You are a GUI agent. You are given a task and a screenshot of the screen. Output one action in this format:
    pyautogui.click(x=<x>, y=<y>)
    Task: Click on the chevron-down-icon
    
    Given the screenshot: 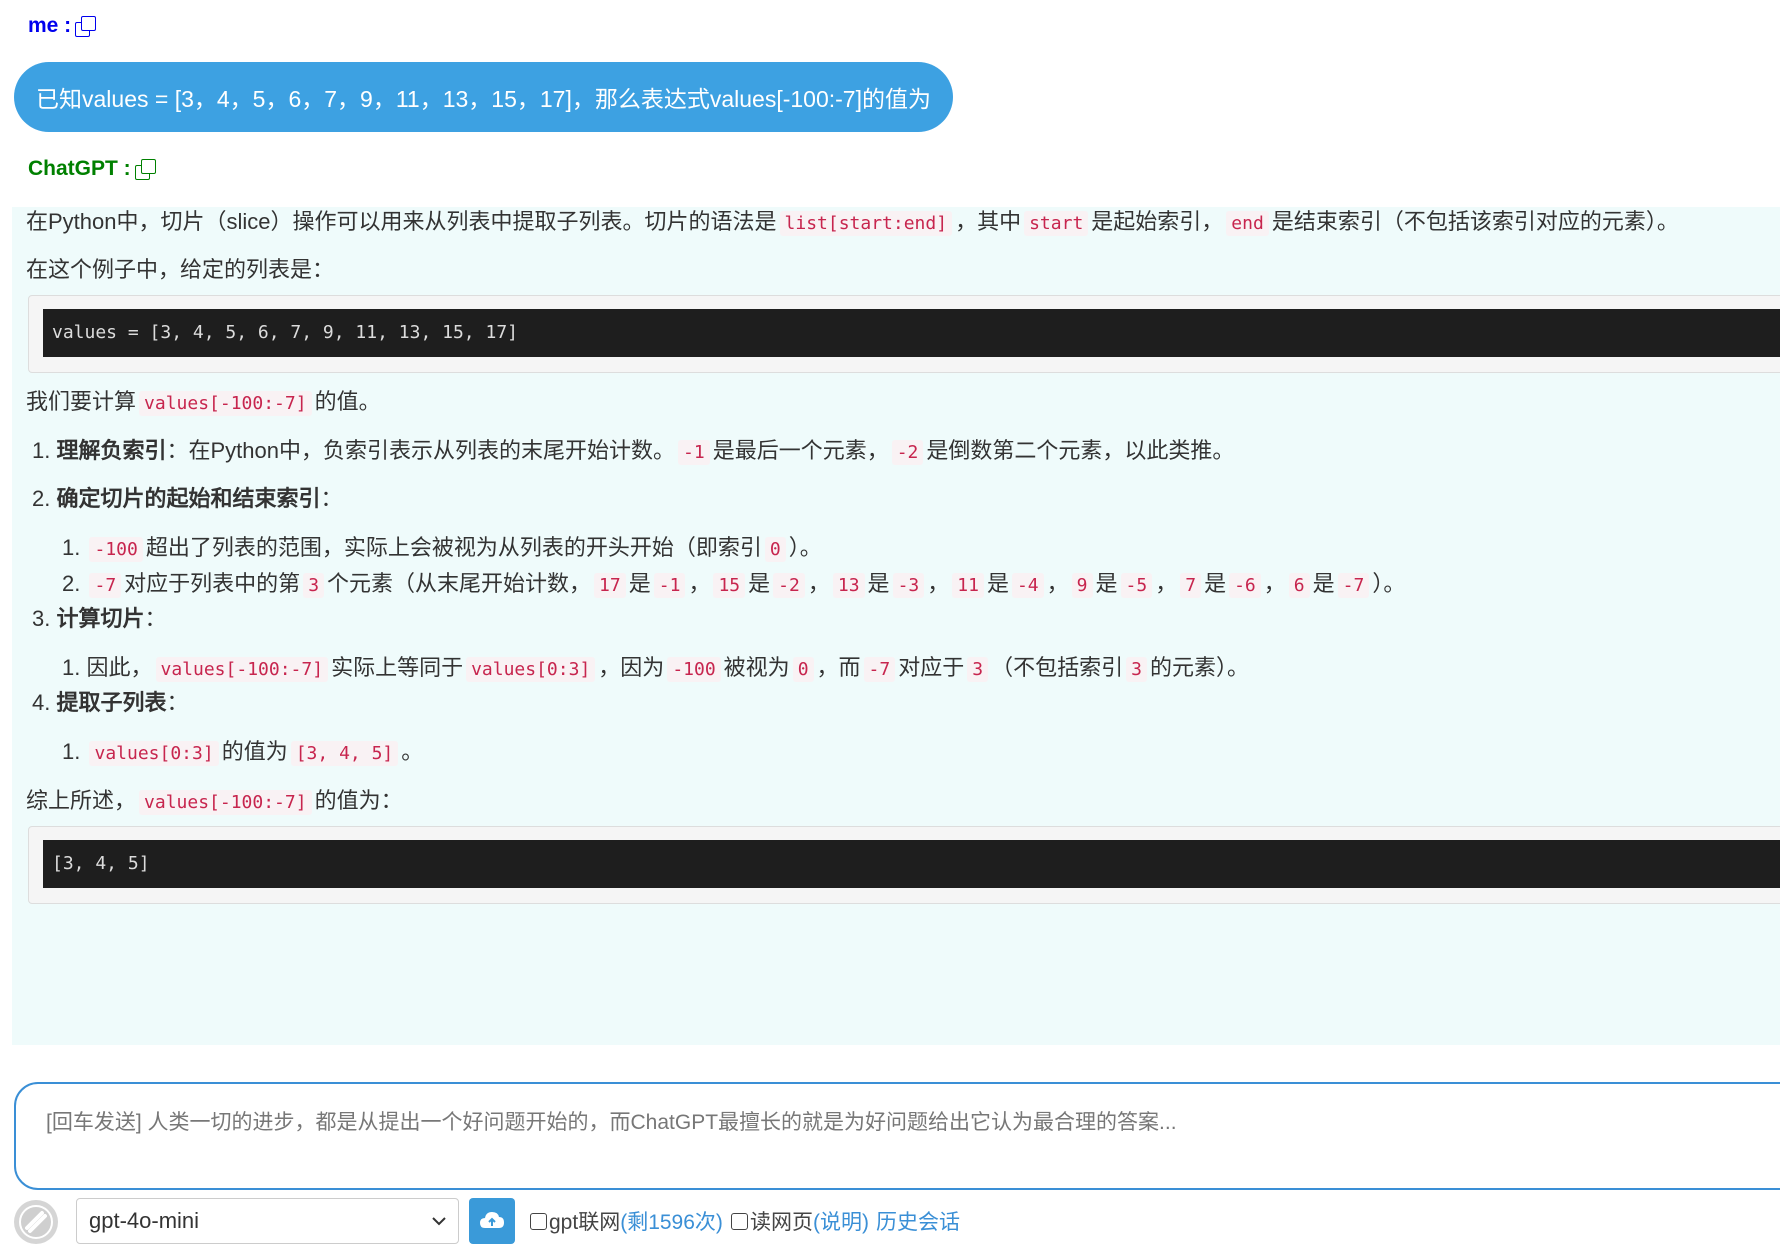 What is the action you would take?
    pyautogui.click(x=439, y=1221)
    